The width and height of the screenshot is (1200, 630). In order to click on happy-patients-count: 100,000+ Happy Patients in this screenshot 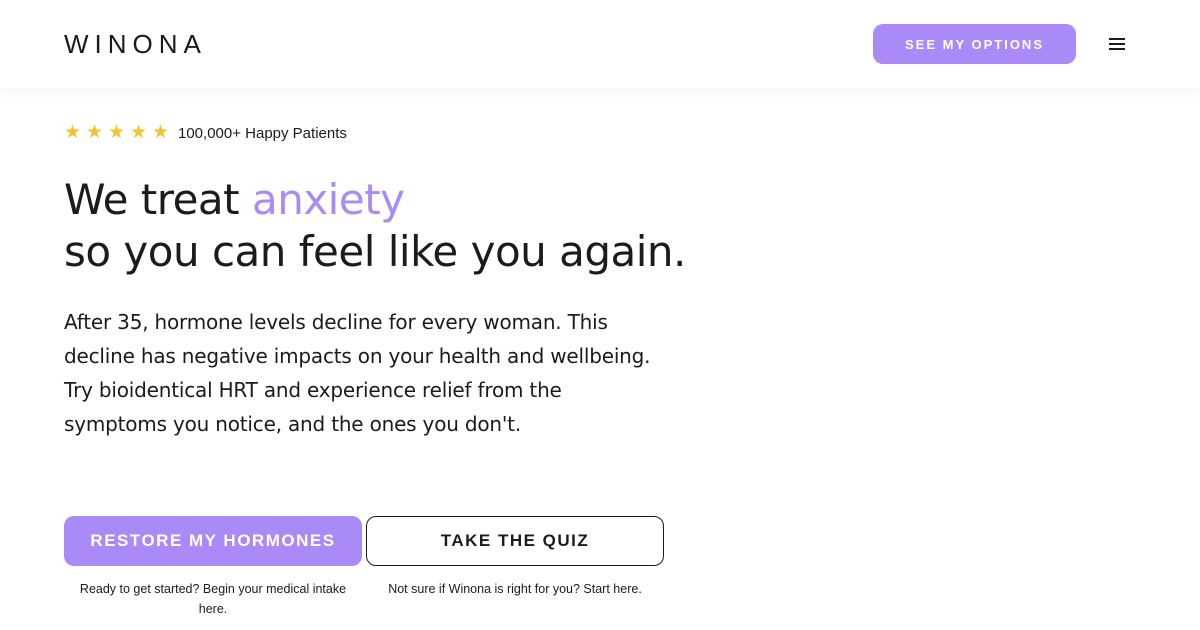, I will do `click(262, 133)`.